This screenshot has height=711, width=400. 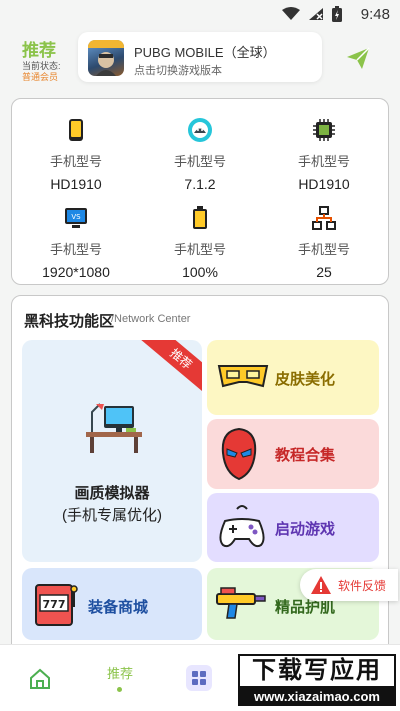 What do you see at coordinates (76, 272) in the screenshot?
I see `info-value: 1920*1080` at bounding box center [76, 272].